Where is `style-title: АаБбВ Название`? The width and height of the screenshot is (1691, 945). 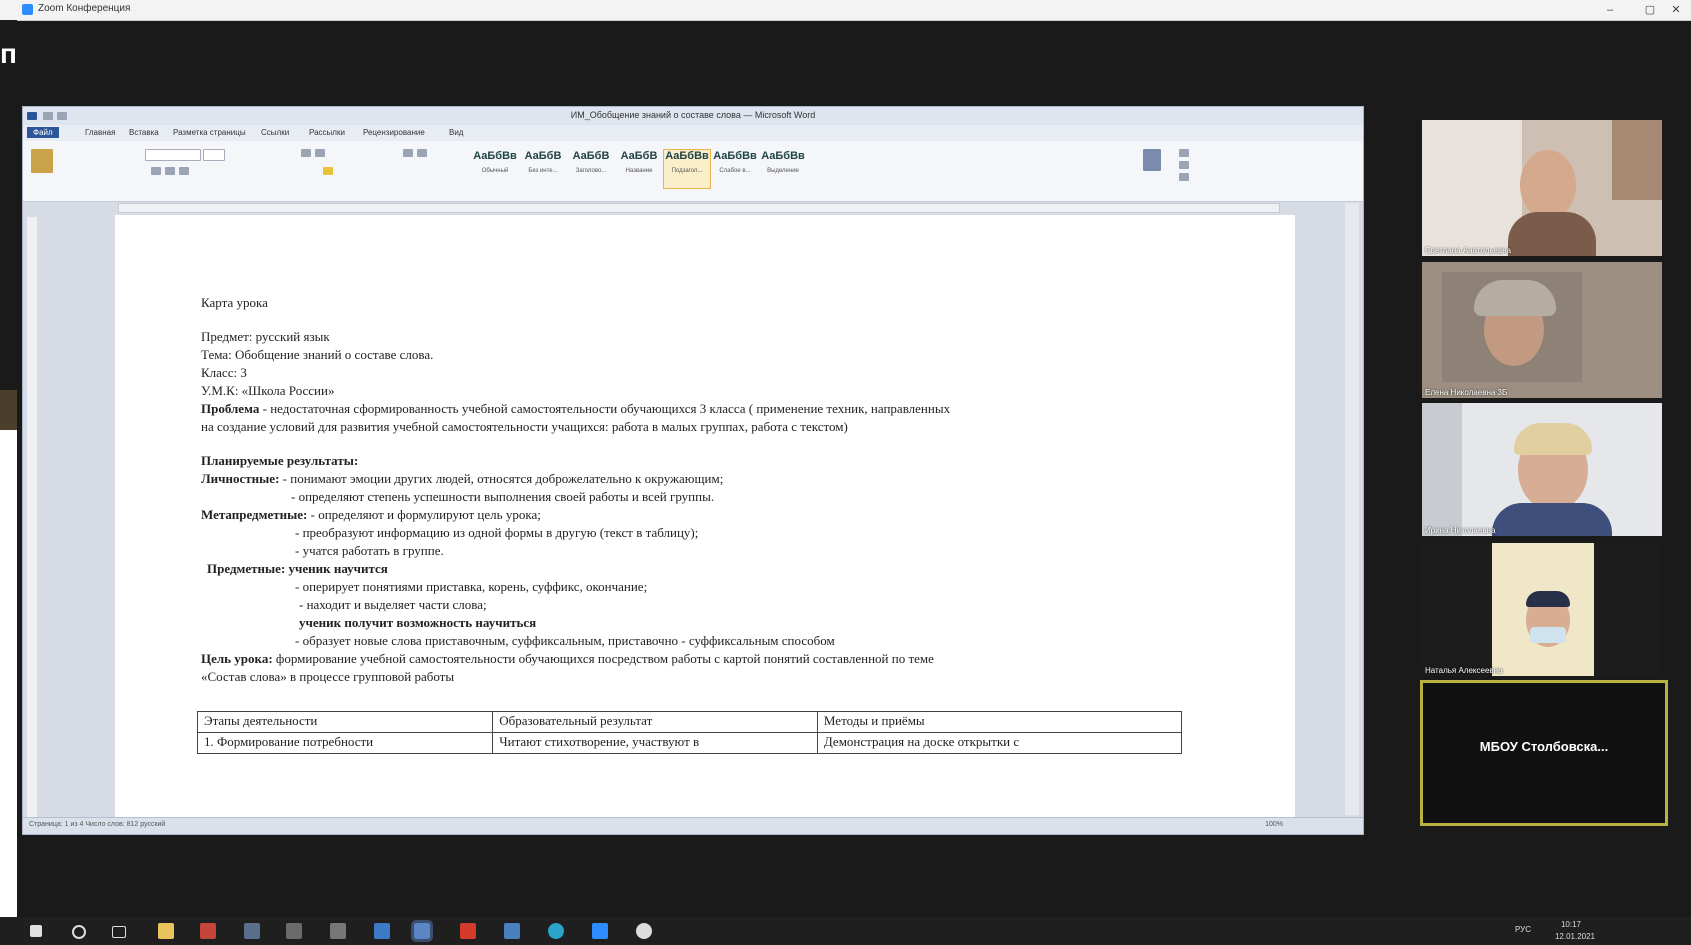
style-title: АаБбВ Название is located at coordinates (639, 169).